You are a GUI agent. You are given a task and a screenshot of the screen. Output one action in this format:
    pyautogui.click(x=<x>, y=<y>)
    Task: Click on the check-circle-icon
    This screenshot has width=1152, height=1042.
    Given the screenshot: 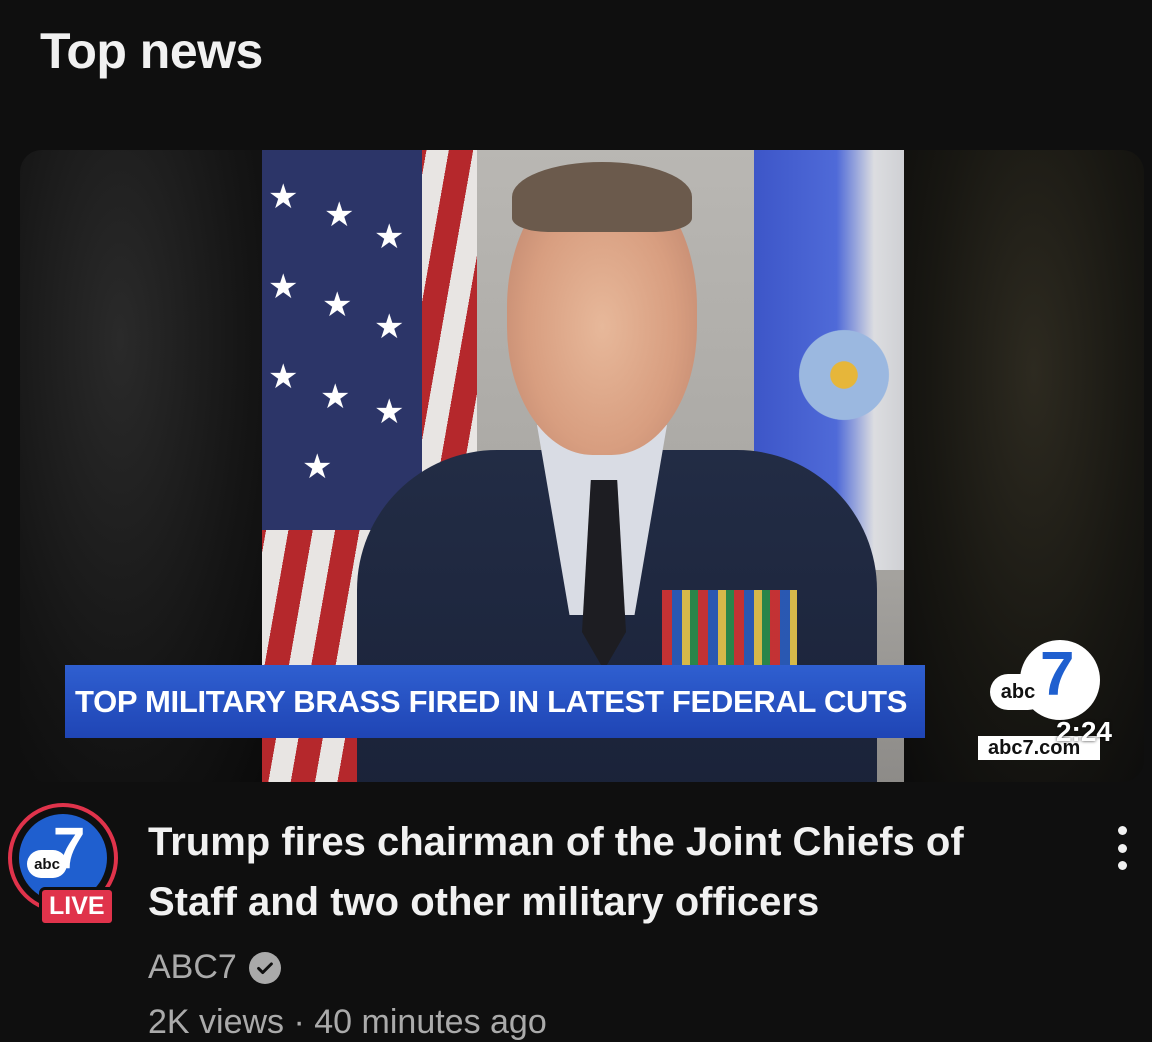 What is the action you would take?
    pyautogui.click(x=264, y=967)
    